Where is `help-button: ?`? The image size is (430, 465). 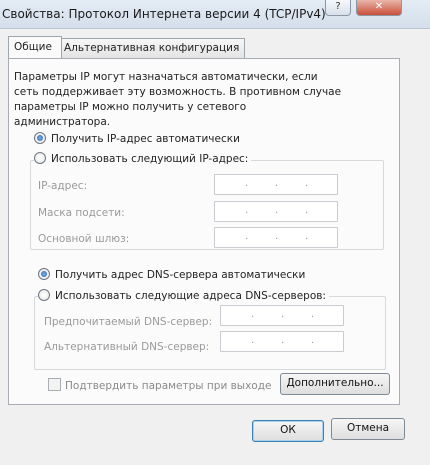 help-button: ? is located at coordinates (338, 8).